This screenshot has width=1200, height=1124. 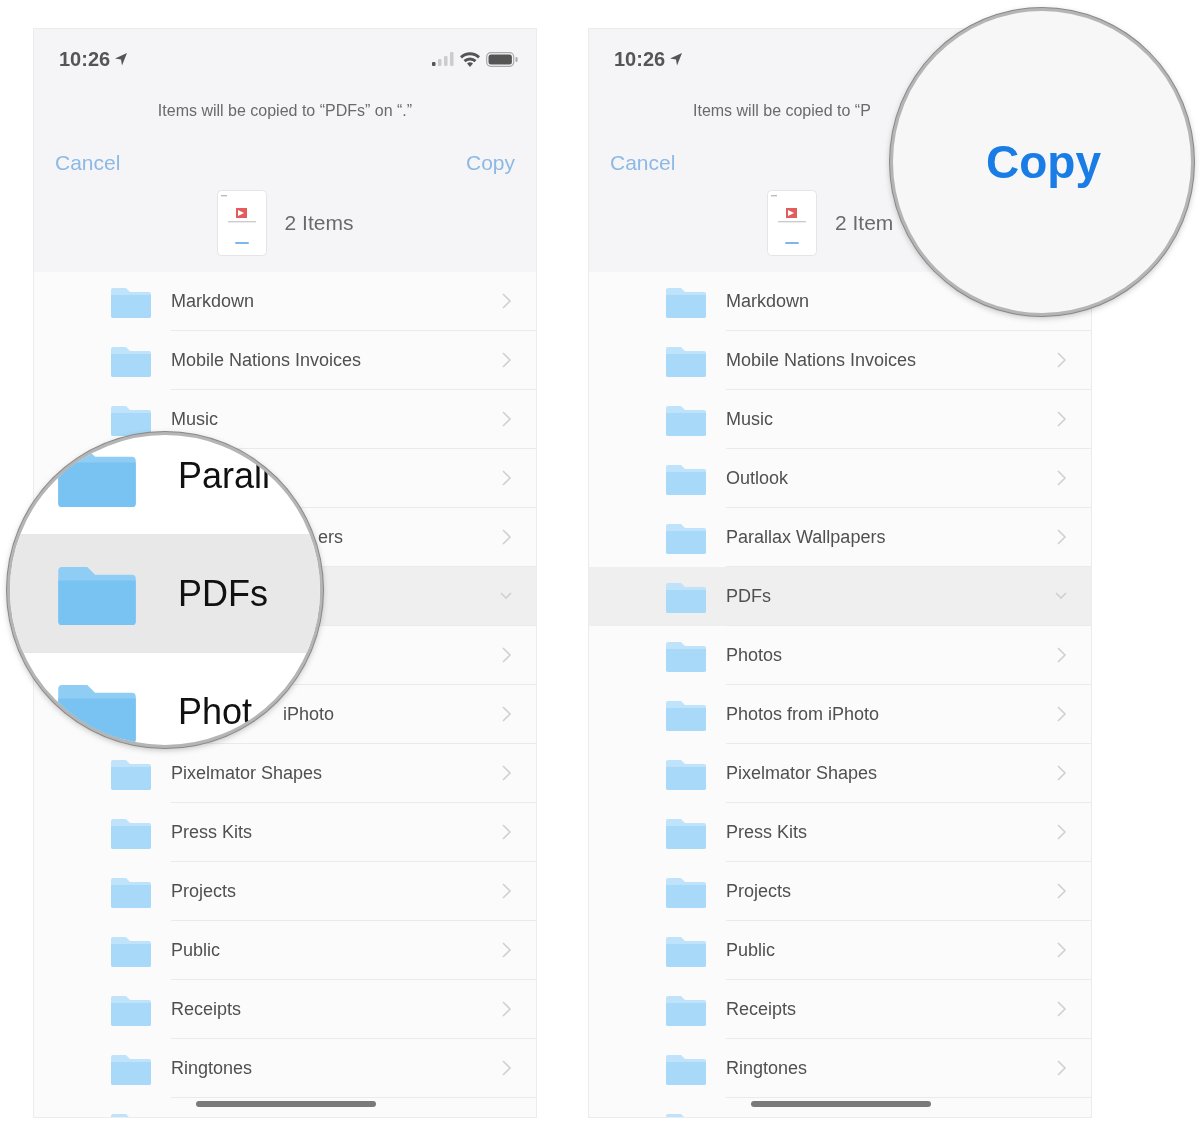 What do you see at coordinates (215, 711) in the screenshot?
I see `folder-name: Phot` at bounding box center [215, 711].